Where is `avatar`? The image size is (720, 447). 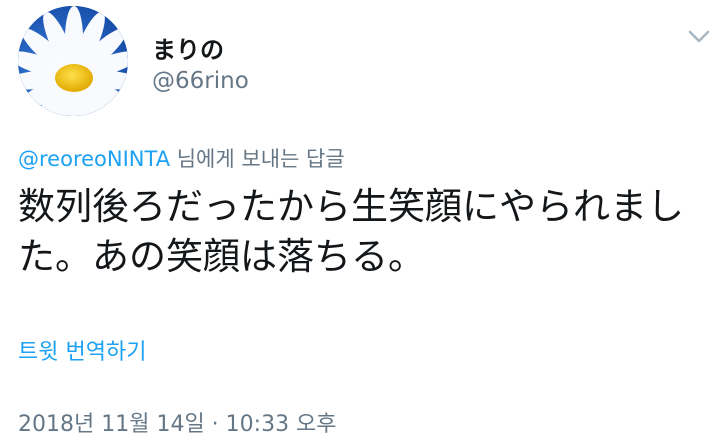 avatar is located at coordinates (73, 61).